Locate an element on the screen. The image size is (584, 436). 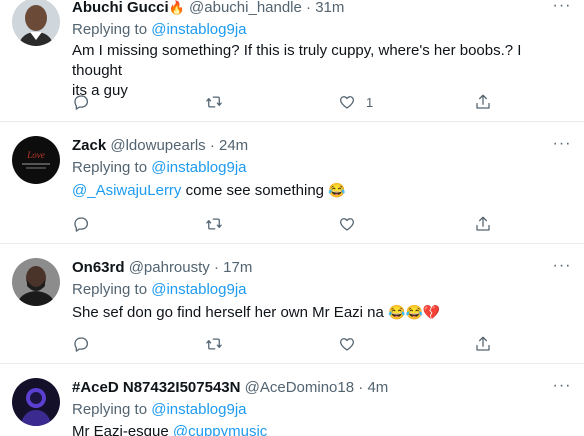
timestamp: 4m is located at coordinates (377, 387).